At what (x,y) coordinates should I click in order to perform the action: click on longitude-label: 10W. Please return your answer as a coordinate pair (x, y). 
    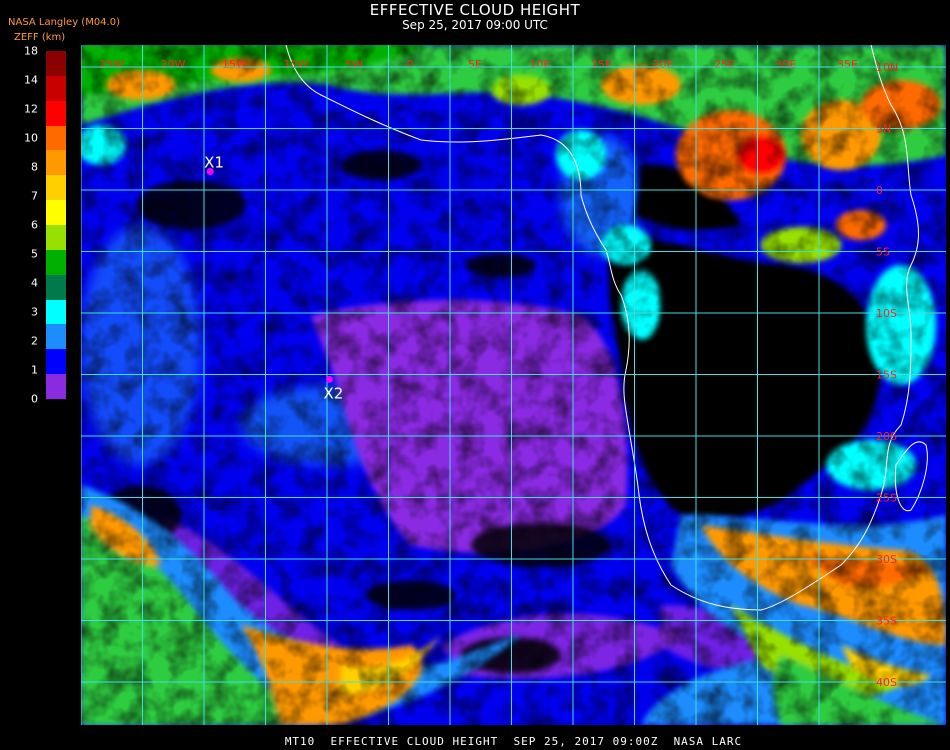
    Looking at the image, I should click on (296, 64).